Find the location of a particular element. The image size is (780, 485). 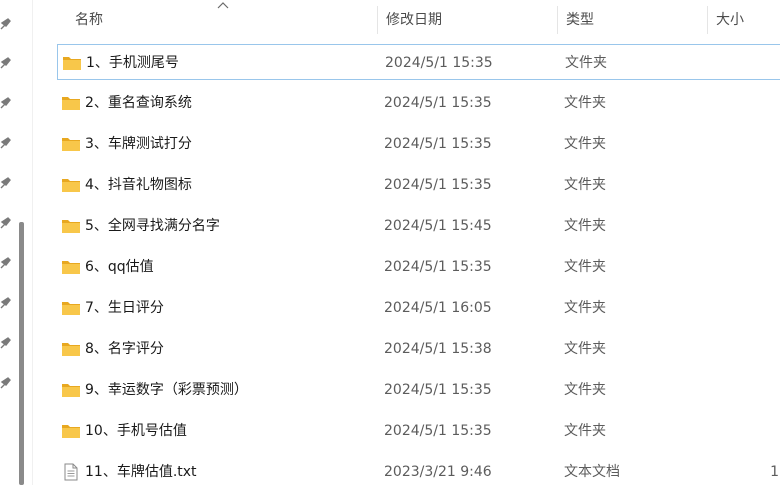

file-row: 4、抖音礼物图标 2024/5/1 15:35 文件夹 is located at coordinates (418, 185).